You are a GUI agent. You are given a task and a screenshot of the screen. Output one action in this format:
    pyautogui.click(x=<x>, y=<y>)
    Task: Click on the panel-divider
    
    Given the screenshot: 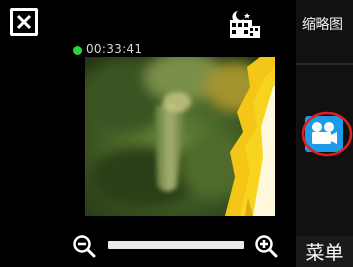 What is the action you would take?
    pyautogui.click(x=324, y=64)
    